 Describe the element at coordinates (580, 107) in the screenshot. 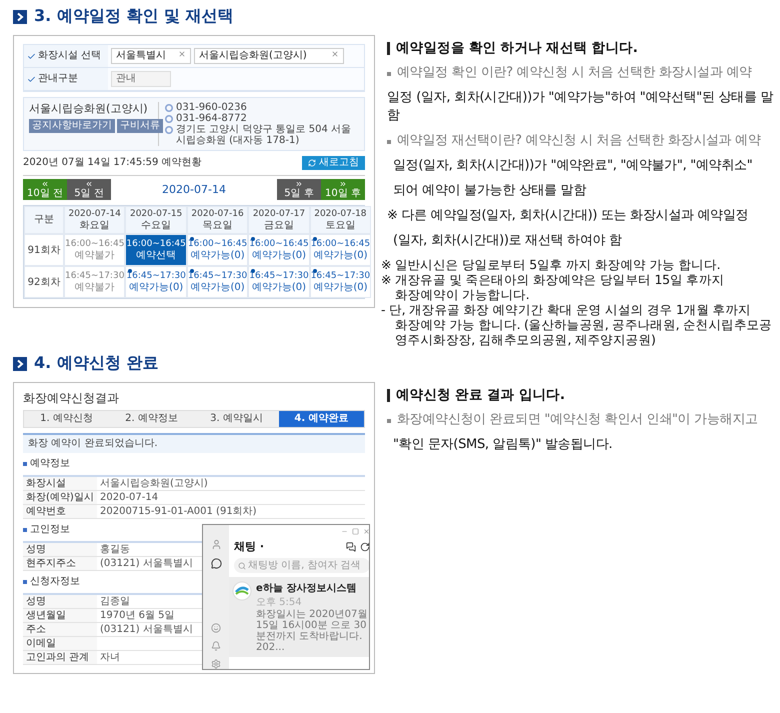

I see `note-text: 일정 (일자, 회차(시간대))가 "예약가능"하여 "예약선택"된 상태를 말함` at that location.